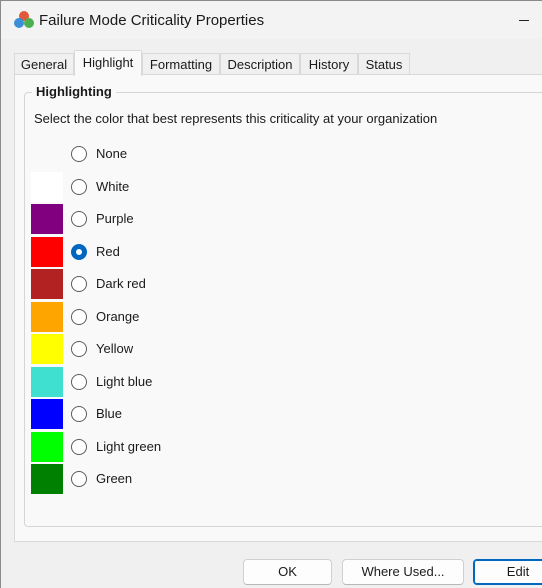  I want to click on app-icon, so click(24, 19).